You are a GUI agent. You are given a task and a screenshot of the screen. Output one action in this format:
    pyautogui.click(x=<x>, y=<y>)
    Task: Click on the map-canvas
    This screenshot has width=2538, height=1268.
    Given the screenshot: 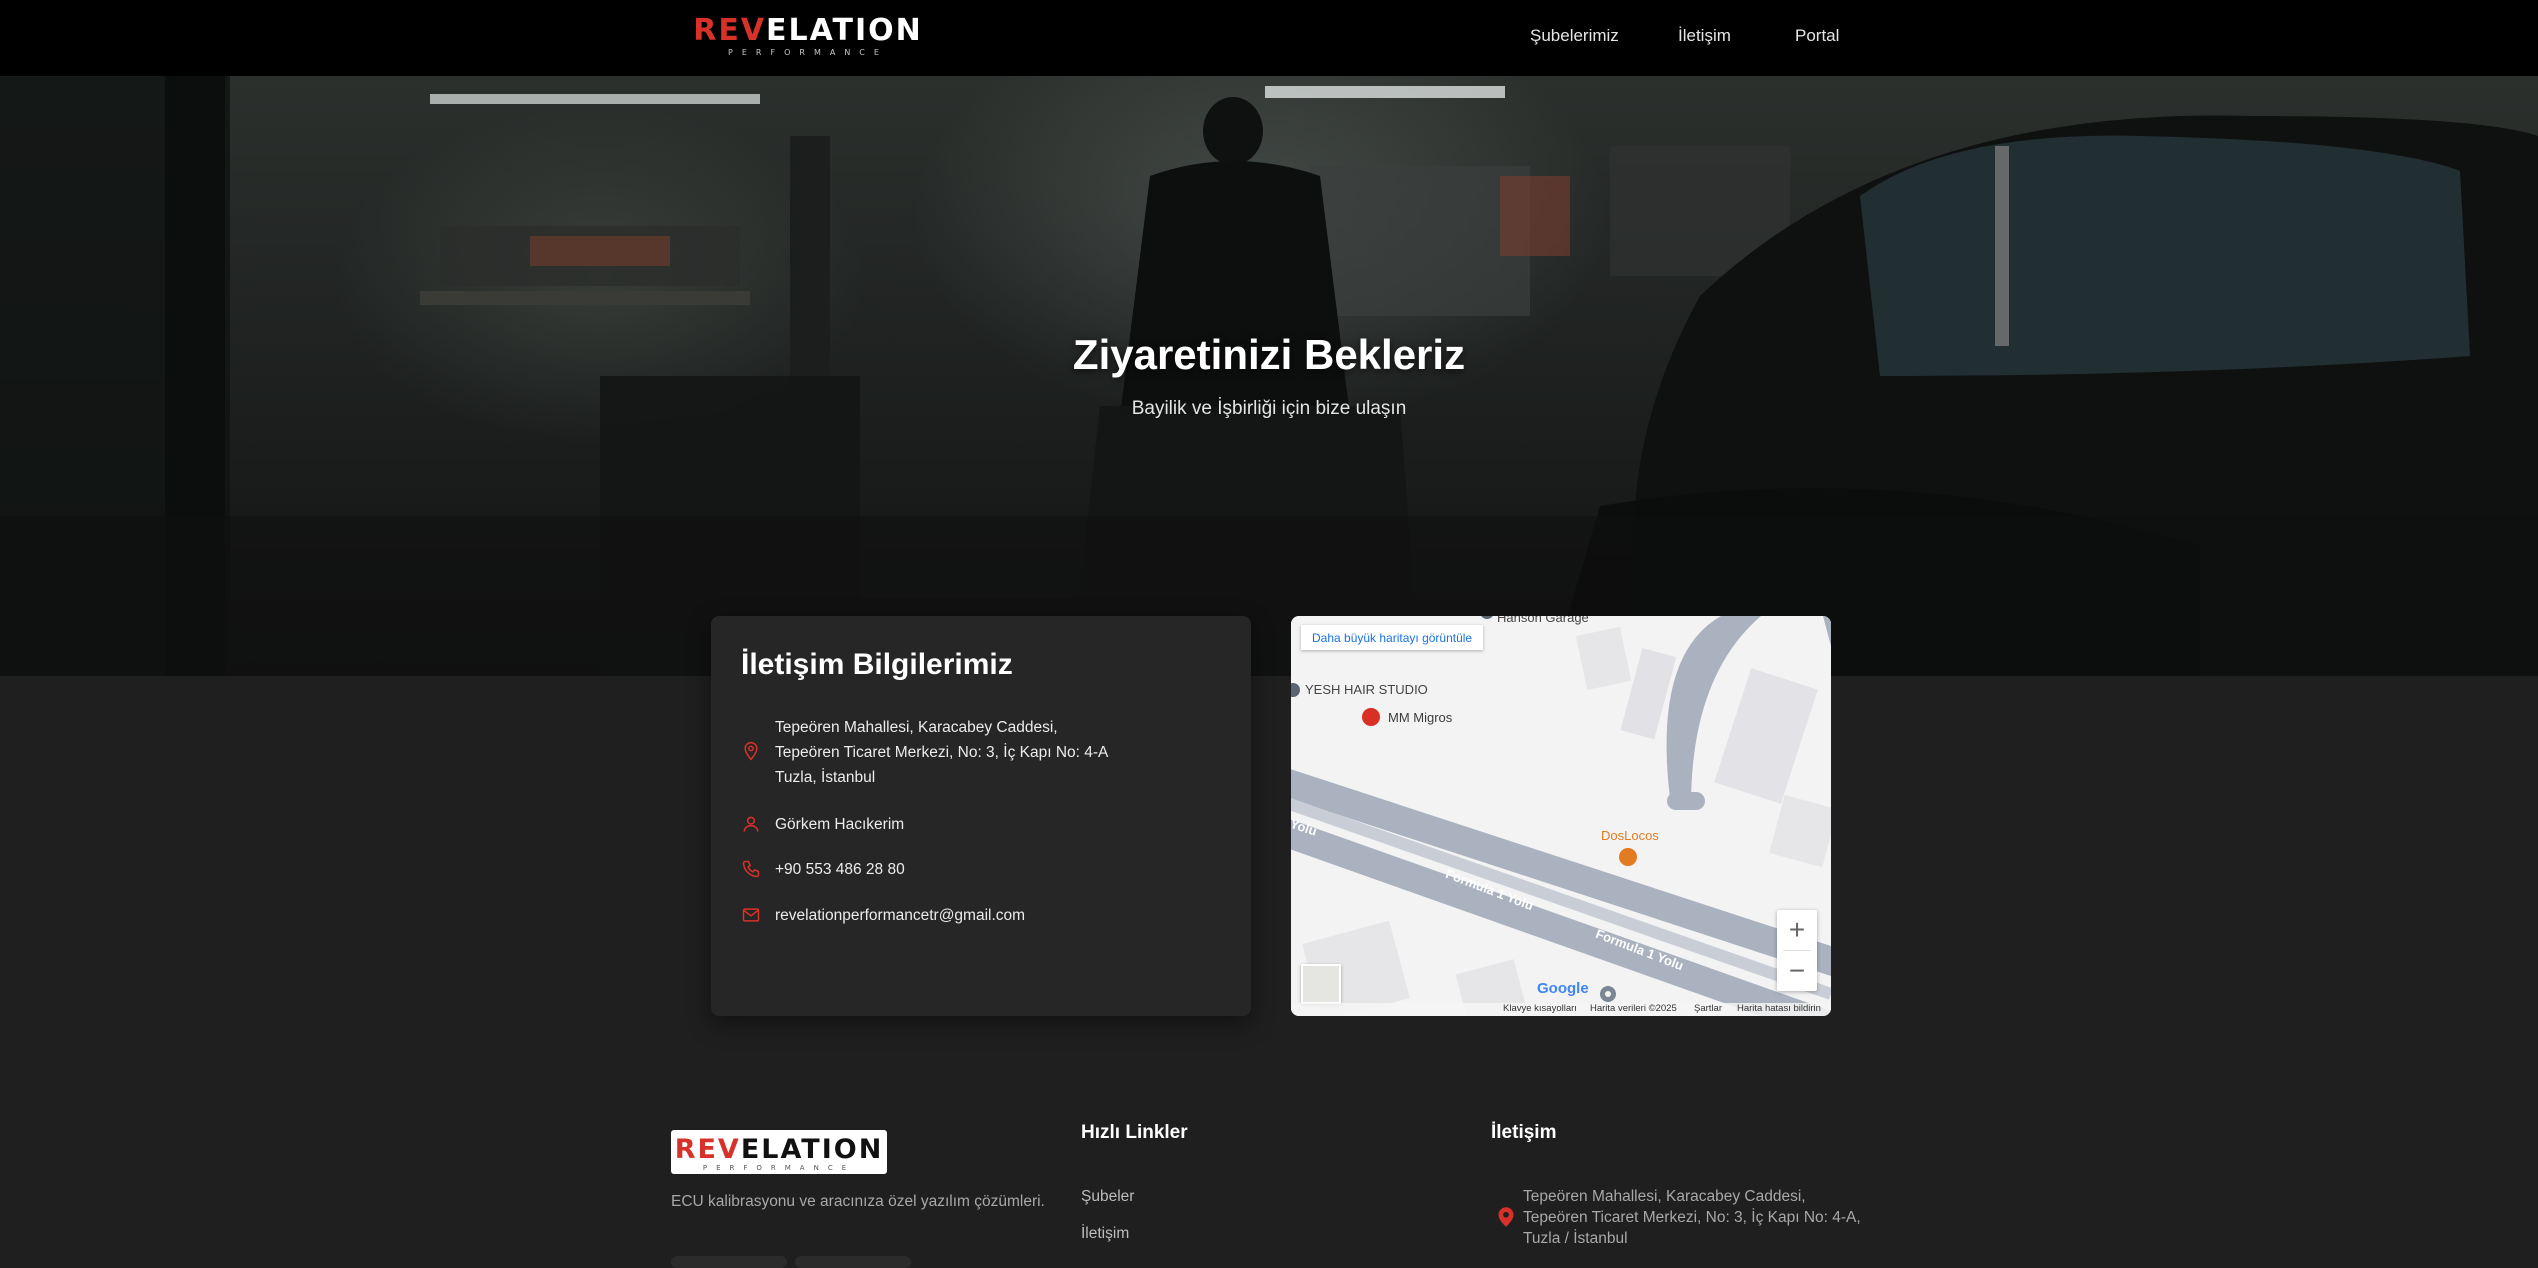 What is the action you would take?
    pyautogui.click(x=1561, y=816)
    